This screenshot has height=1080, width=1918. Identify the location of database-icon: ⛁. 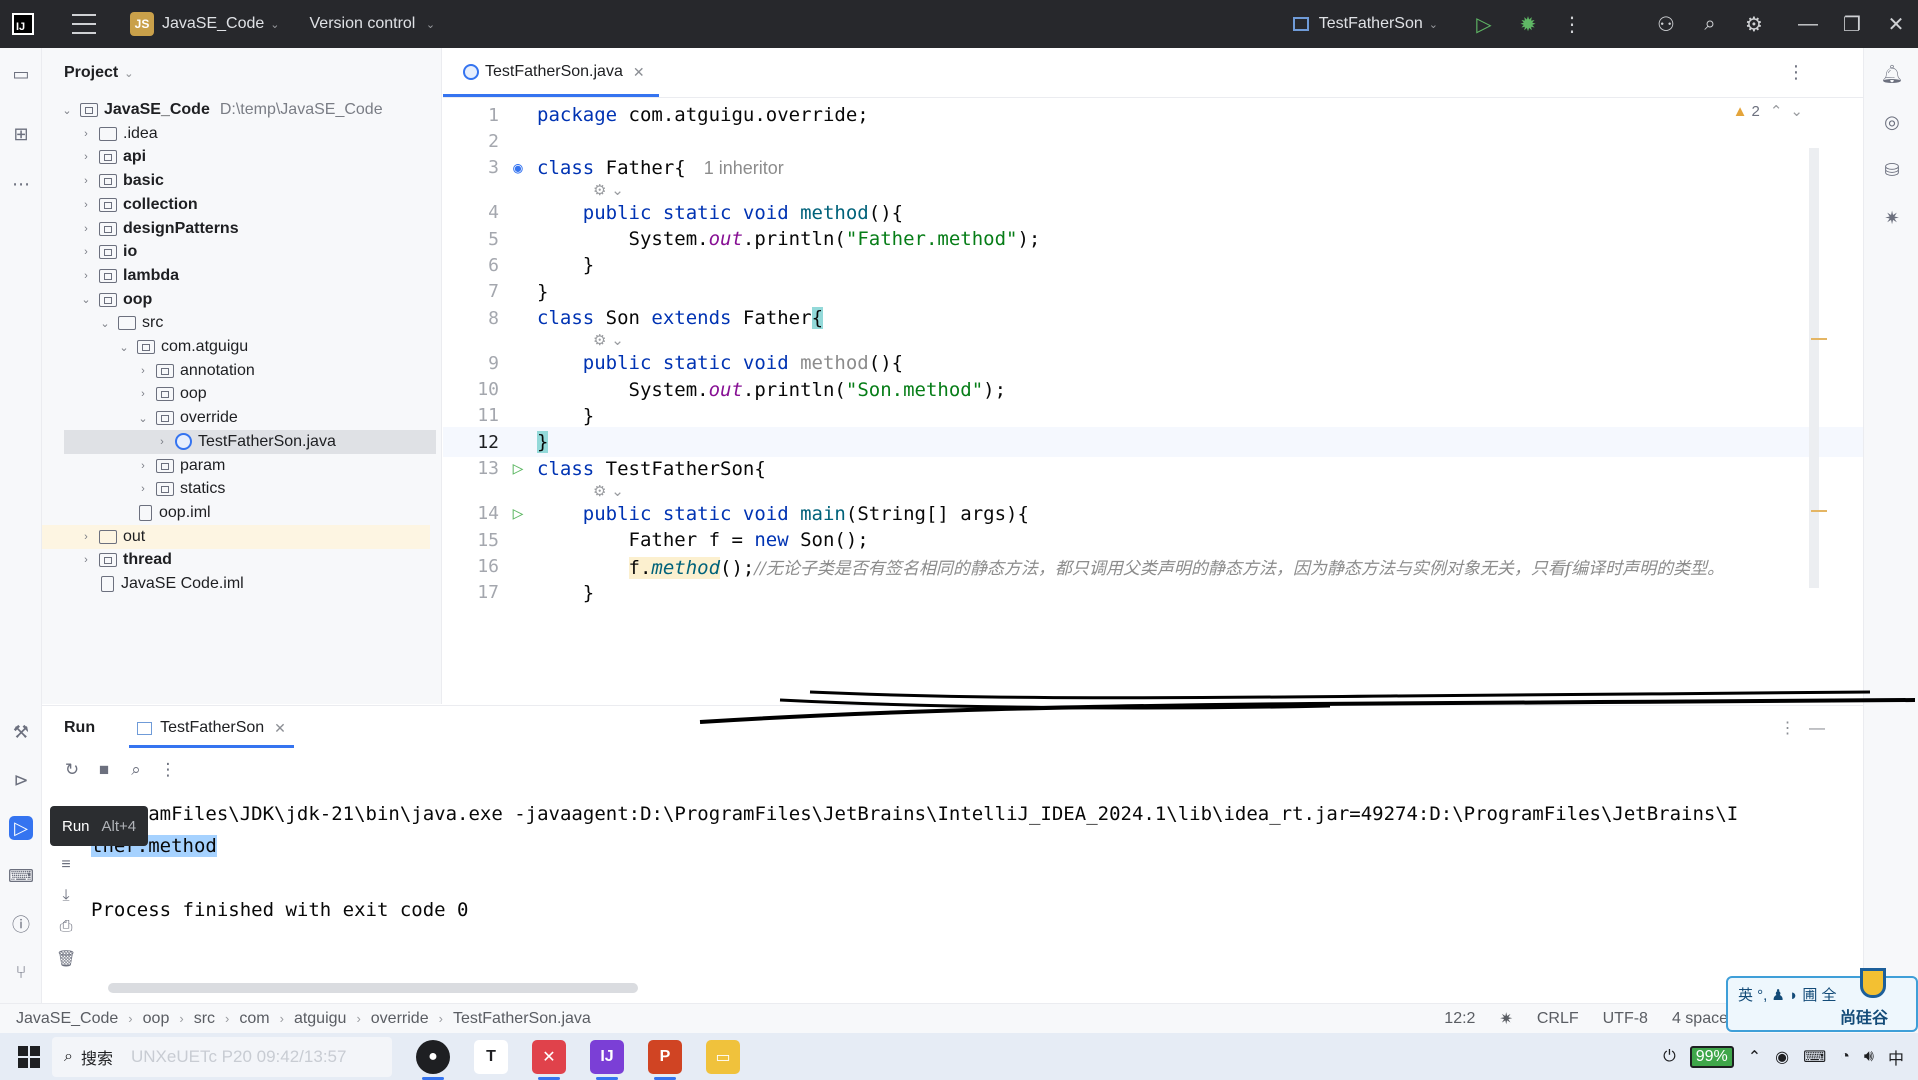
(1892, 170).